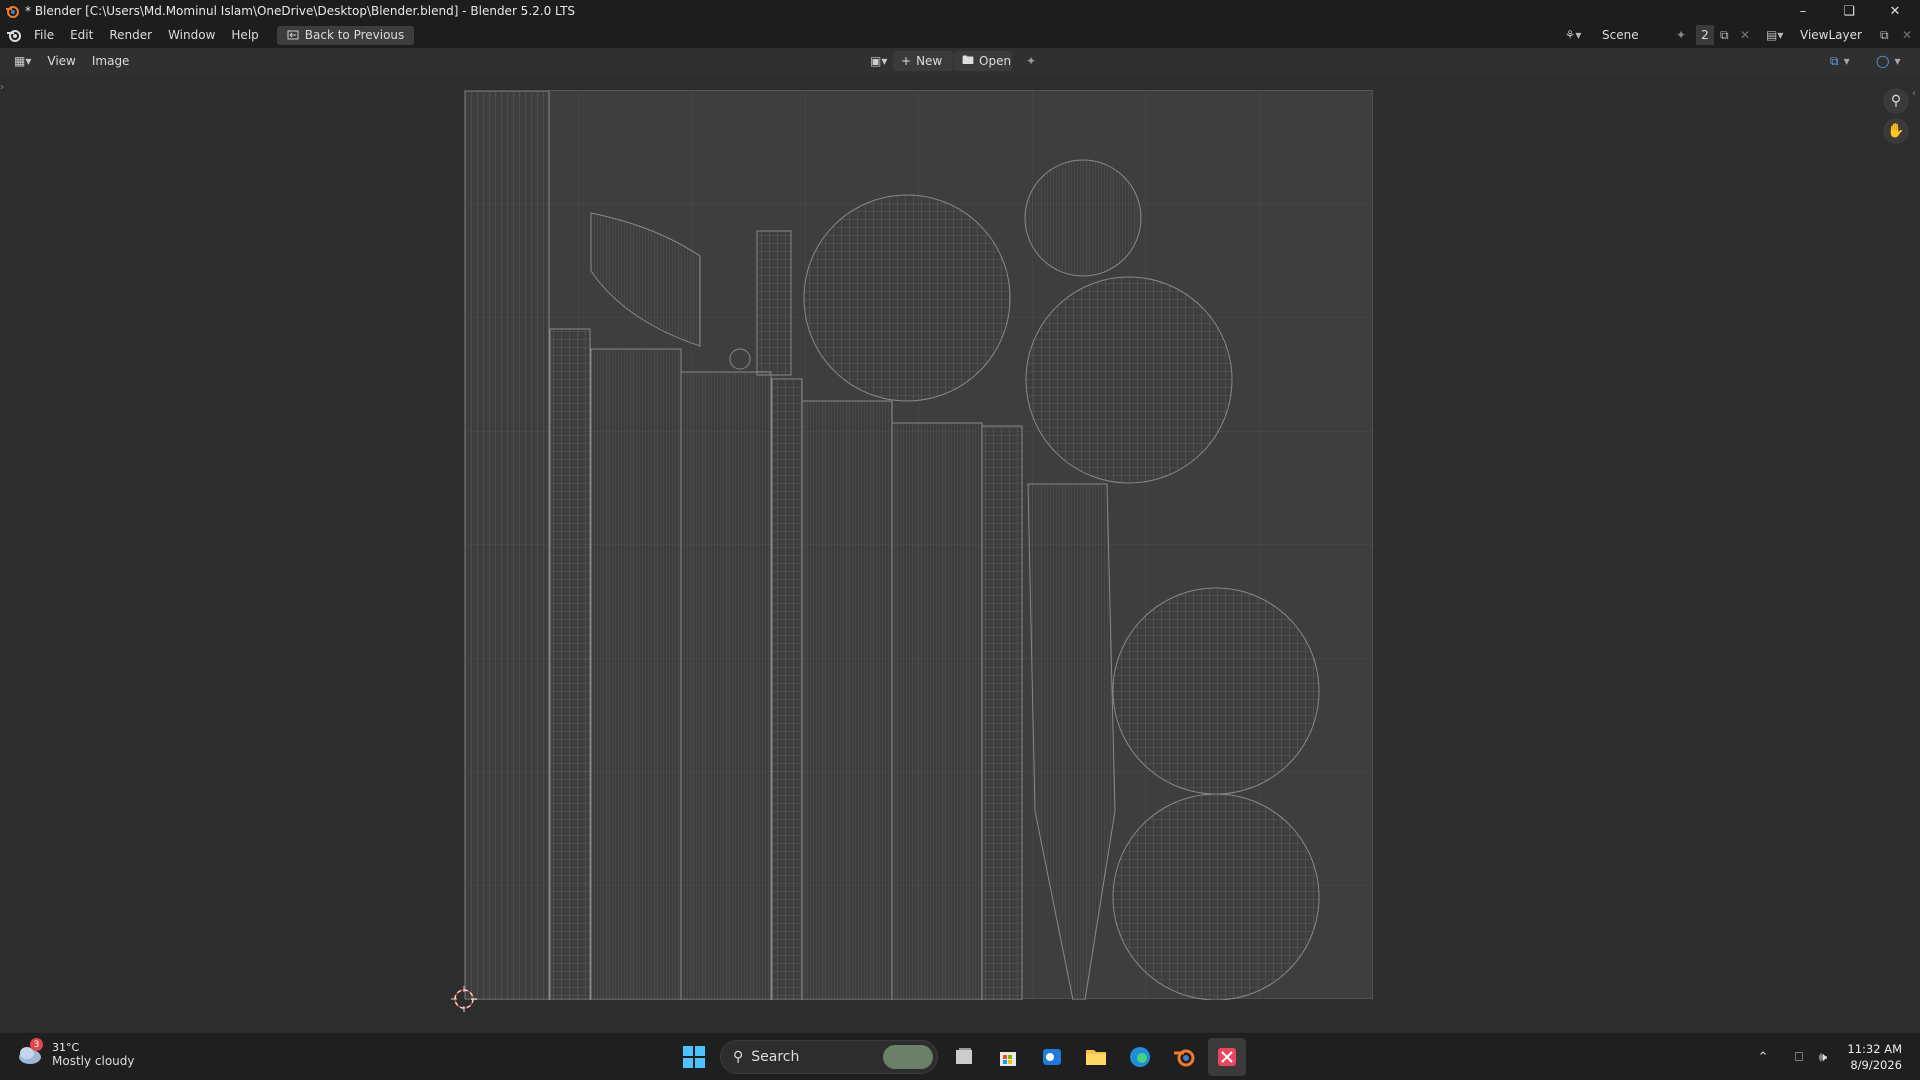  Describe the element at coordinates (66, 1047) in the screenshot. I see `weather-temperature: 31°C` at that location.